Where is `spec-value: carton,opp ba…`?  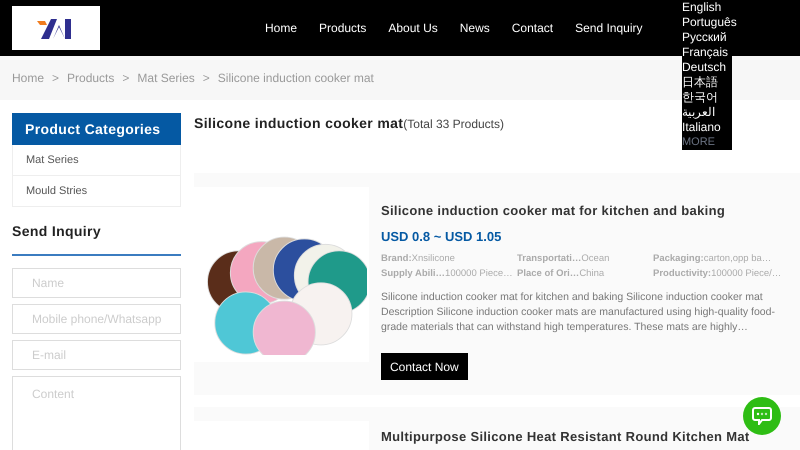
spec-value: carton,opp ba… is located at coordinates (738, 259).